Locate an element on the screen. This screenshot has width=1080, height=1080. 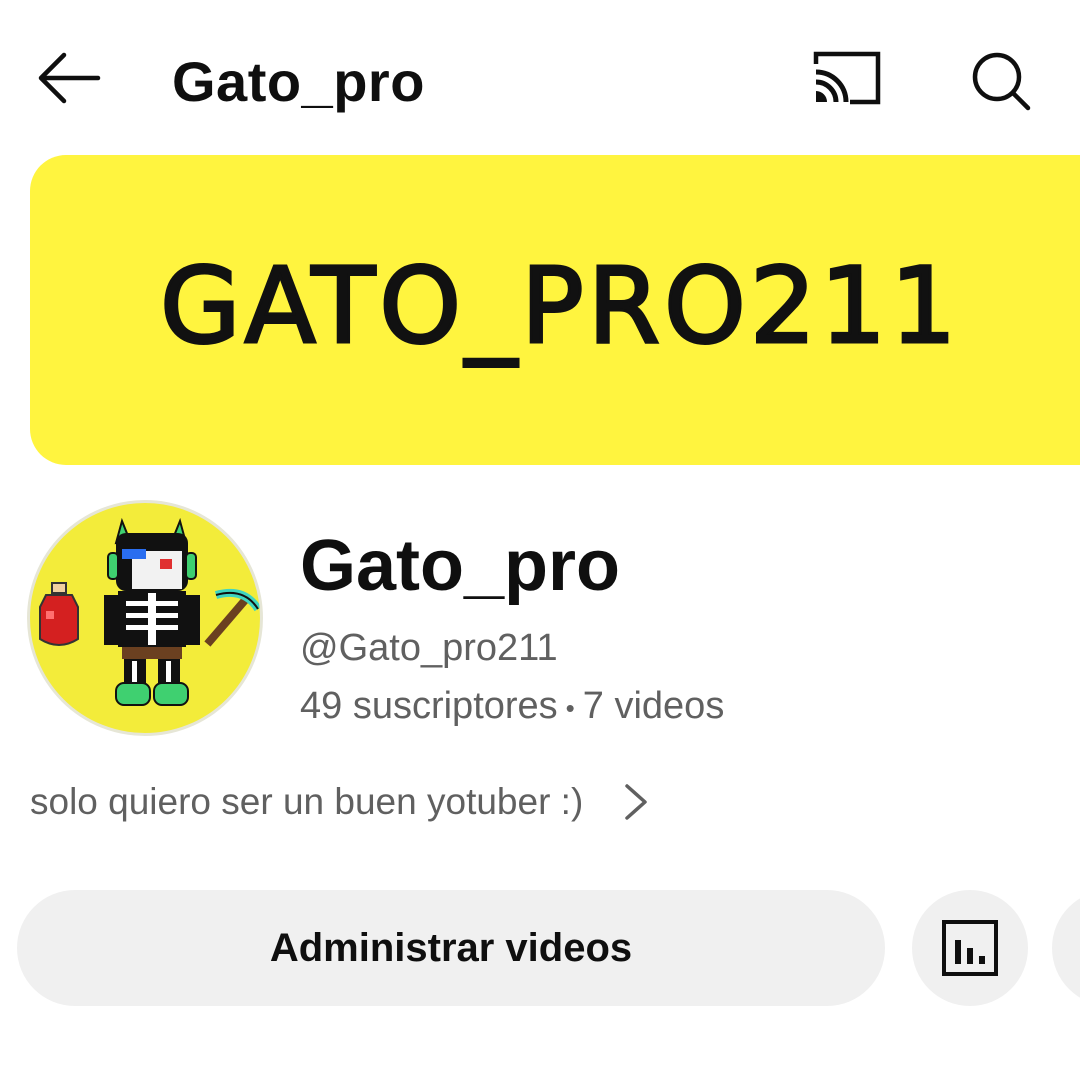
back-arrow-icon is located at coordinates (69, 78).